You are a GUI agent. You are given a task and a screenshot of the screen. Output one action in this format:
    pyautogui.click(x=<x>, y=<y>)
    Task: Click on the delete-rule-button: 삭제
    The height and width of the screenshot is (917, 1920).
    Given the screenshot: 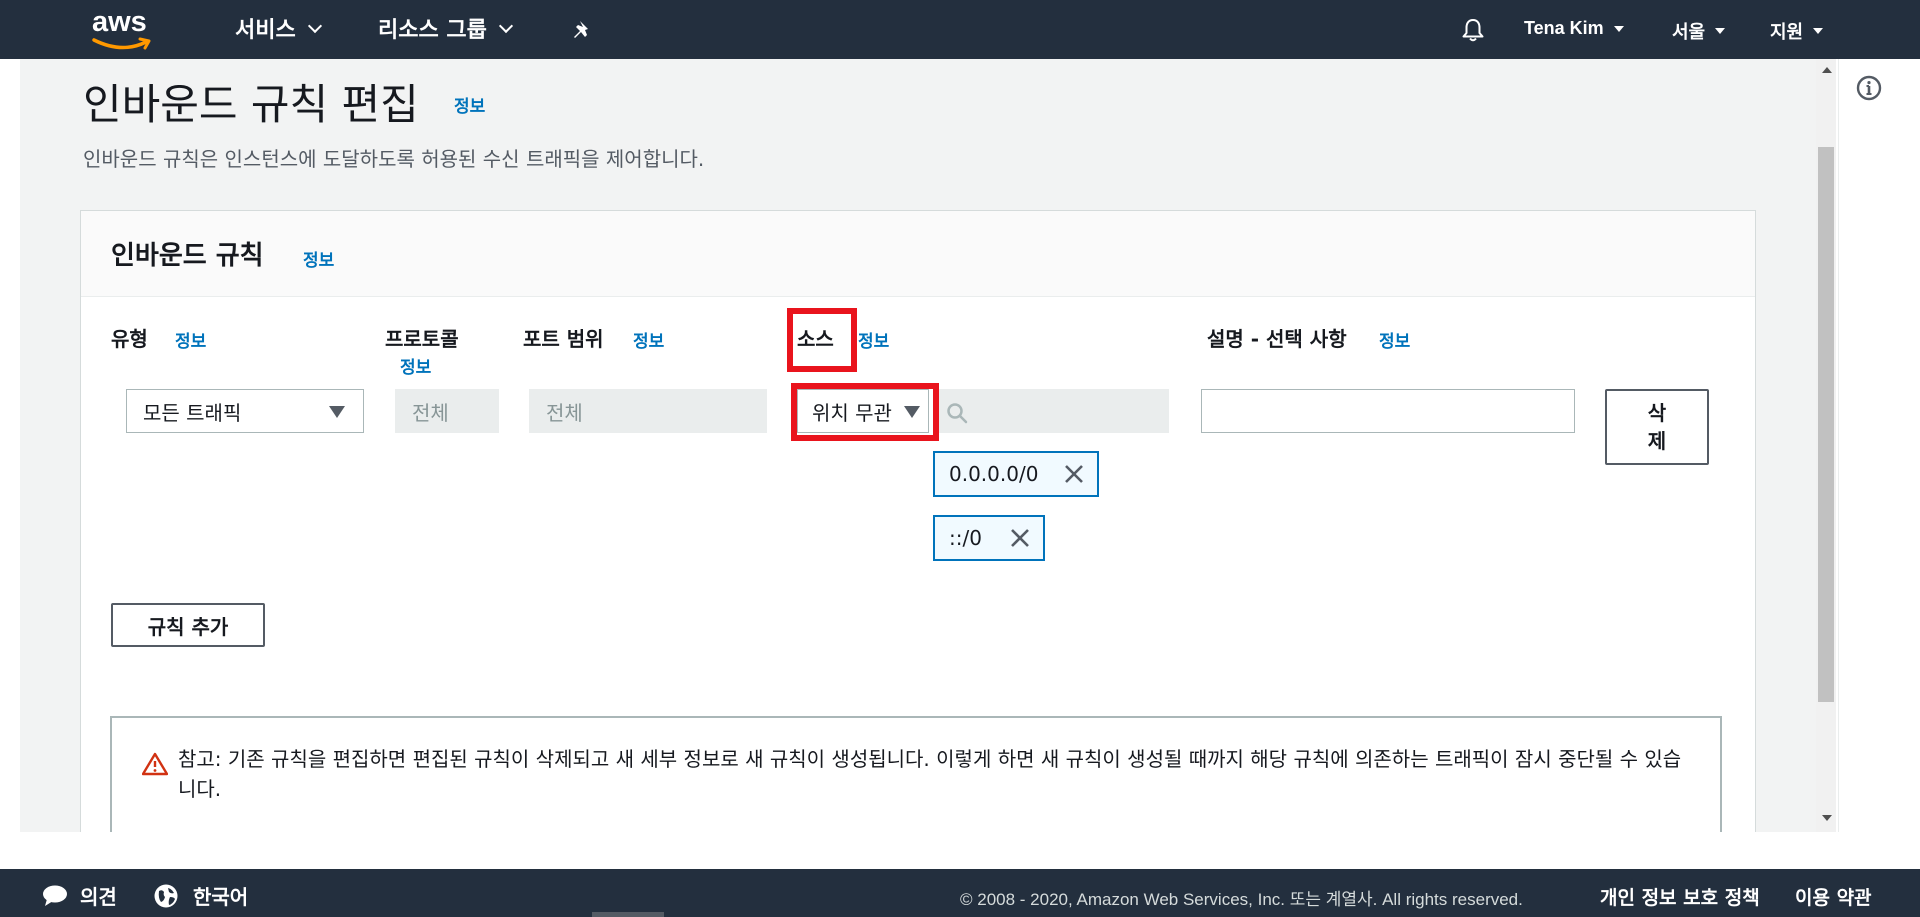 What is the action you would take?
    pyautogui.click(x=1657, y=427)
    